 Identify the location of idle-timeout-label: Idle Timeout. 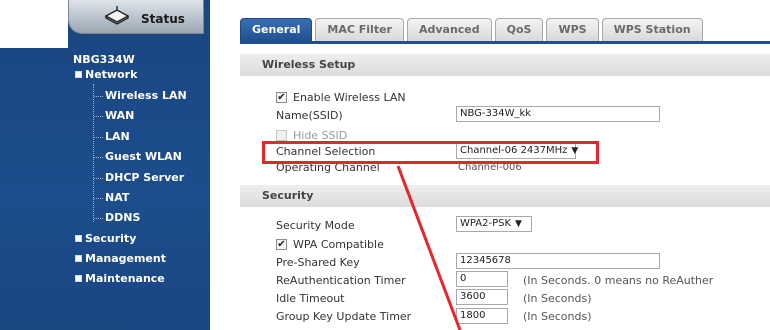
(310, 298).